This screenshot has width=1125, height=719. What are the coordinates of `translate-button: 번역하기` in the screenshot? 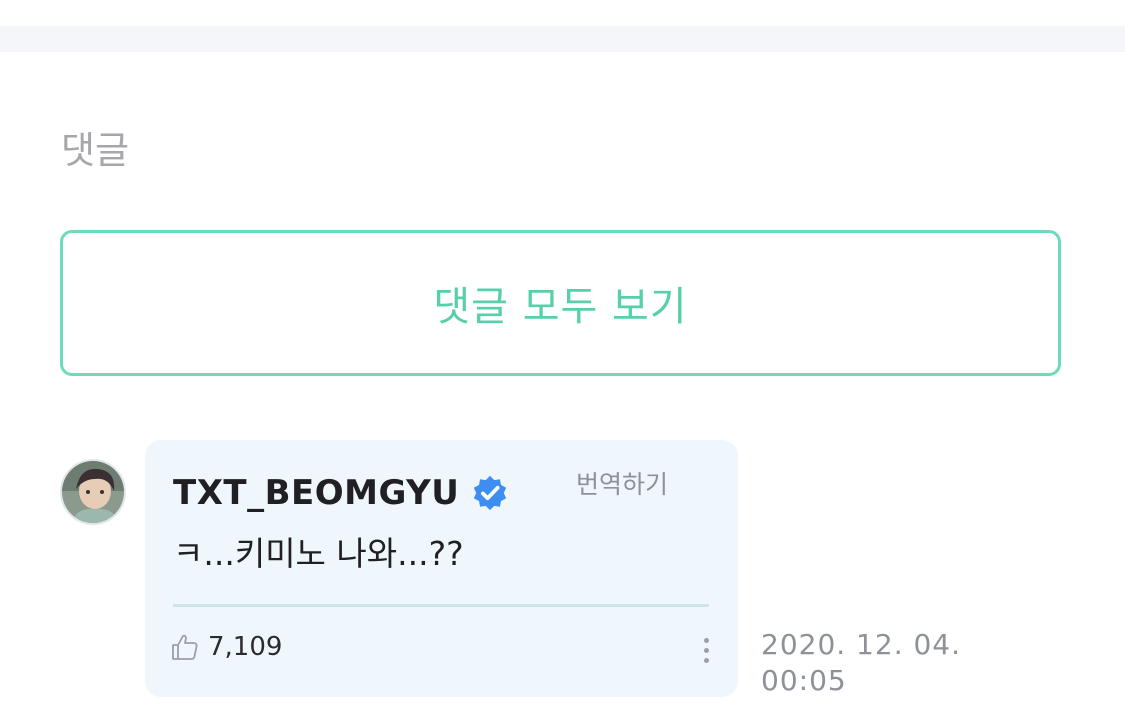 It's located at (622, 485).